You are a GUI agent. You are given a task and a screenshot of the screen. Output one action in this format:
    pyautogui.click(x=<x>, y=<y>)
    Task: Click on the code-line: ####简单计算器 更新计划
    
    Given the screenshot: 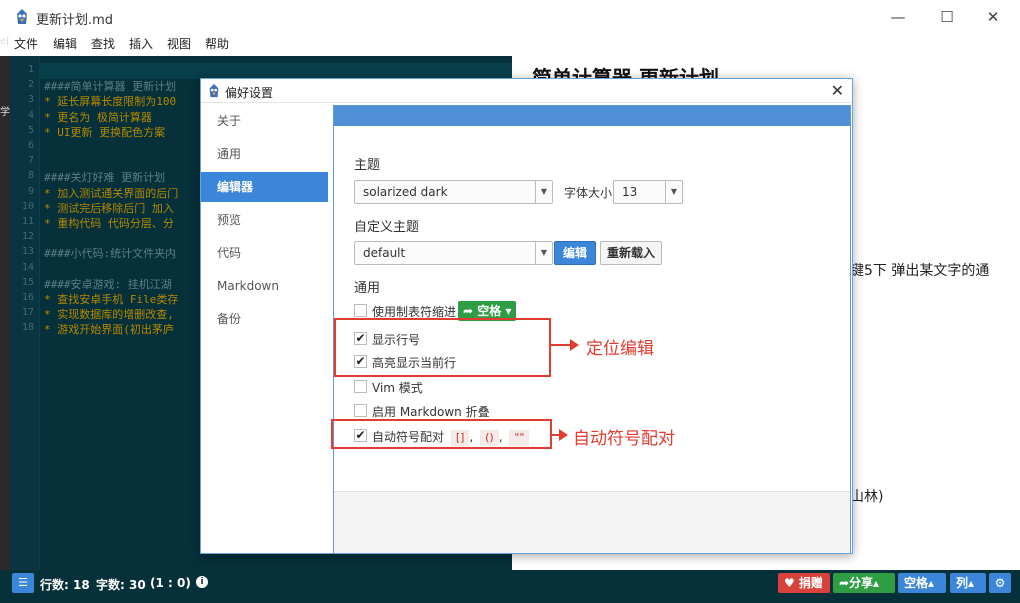 What is the action you would take?
    pyautogui.click(x=110, y=87)
    